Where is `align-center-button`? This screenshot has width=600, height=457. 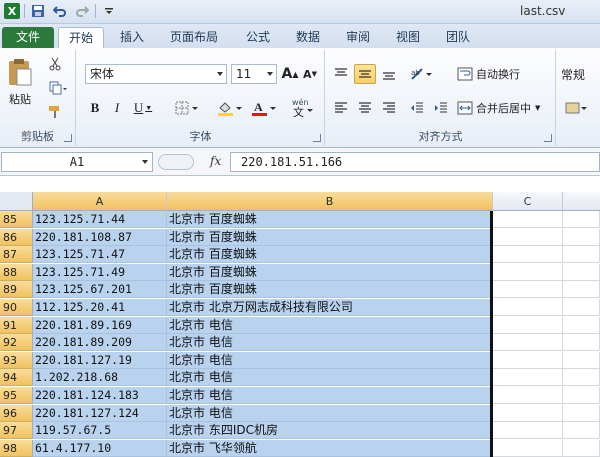
align-center-button is located at coordinates (365, 108).